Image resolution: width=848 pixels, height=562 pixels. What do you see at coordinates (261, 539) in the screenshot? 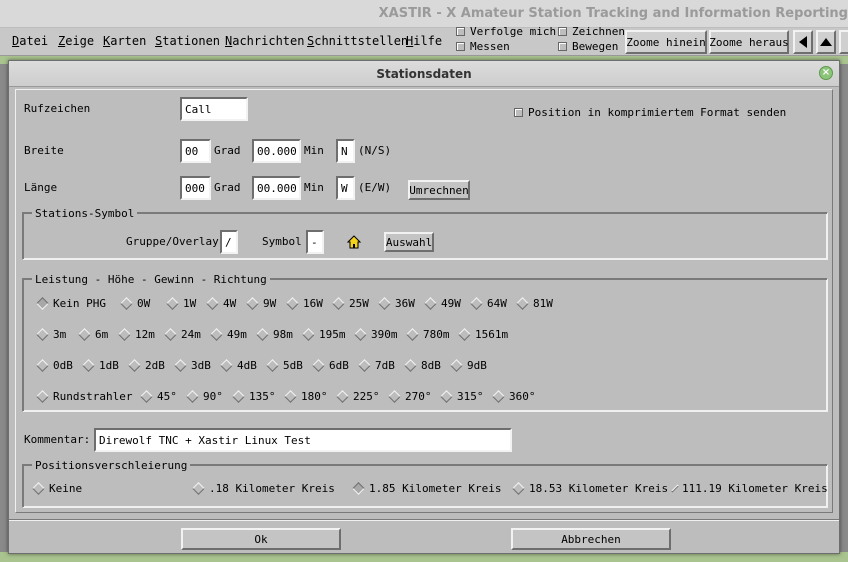
I see `ok-button: Ok` at bounding box center [261, 539].